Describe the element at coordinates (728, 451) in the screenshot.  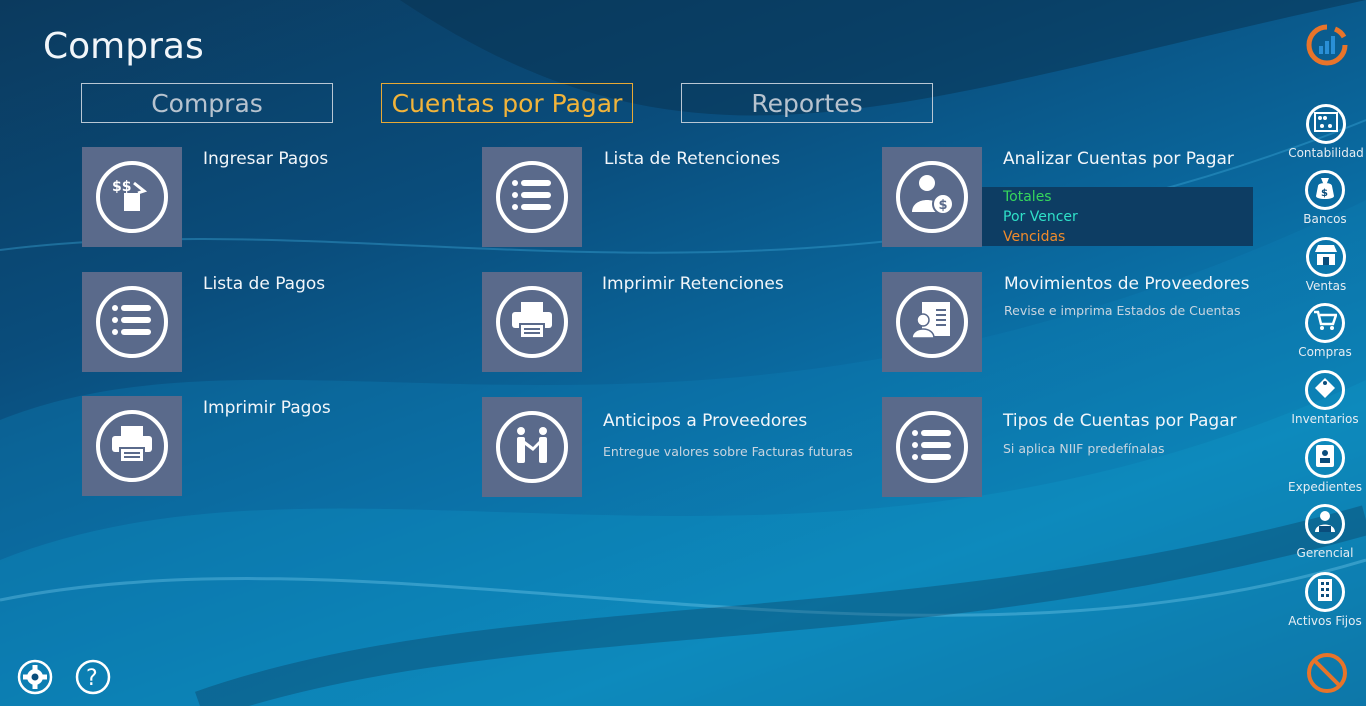
I see `anticipos-subtitle: Entregue valores sobre Facturas futuras` at that location.